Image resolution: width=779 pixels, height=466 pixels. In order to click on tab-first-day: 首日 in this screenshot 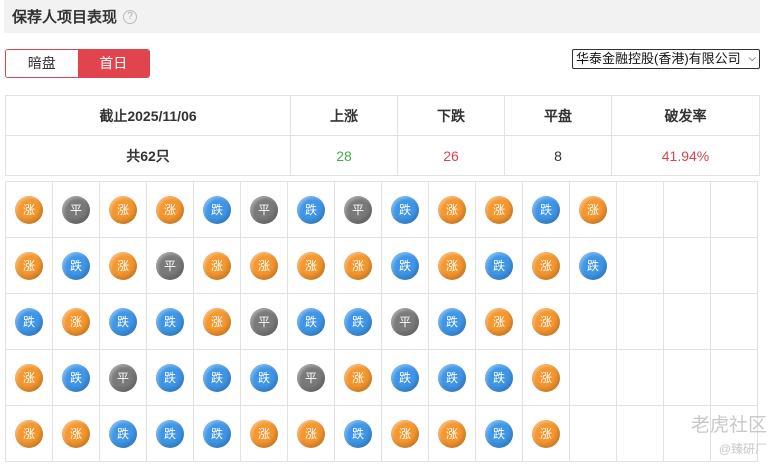, I will do `click(113, 63)`.